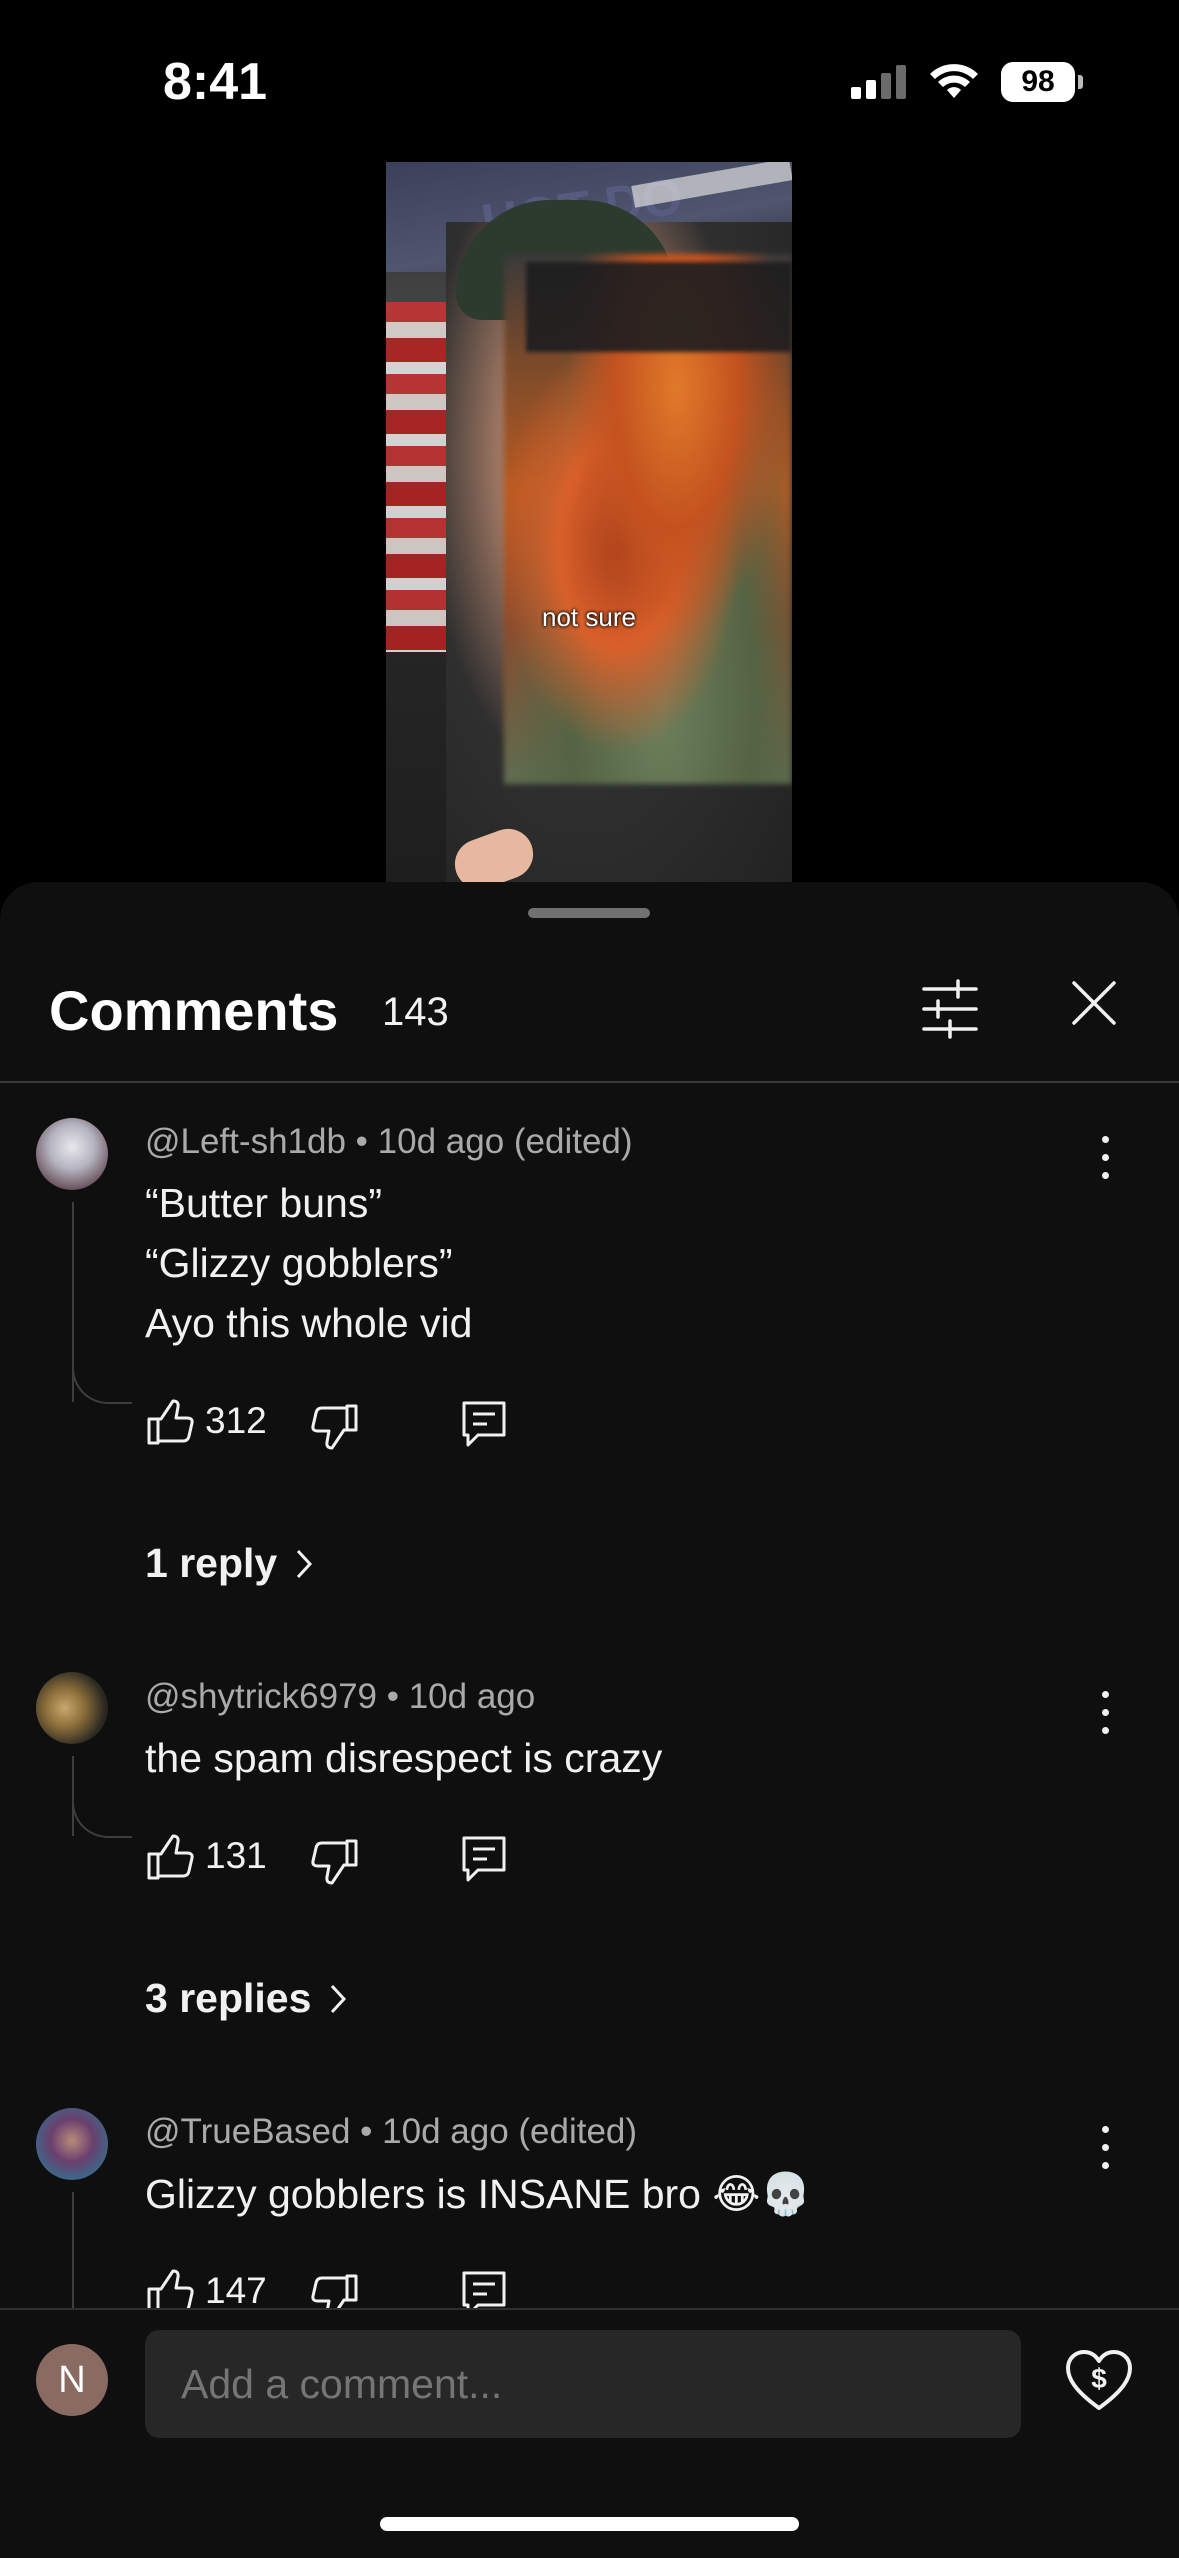 This screenshot has height=2558, width=1179. Describe the element at coordinates (589, 523) in the screenshot. I see `video-player: HOT DO not sure` at that location.